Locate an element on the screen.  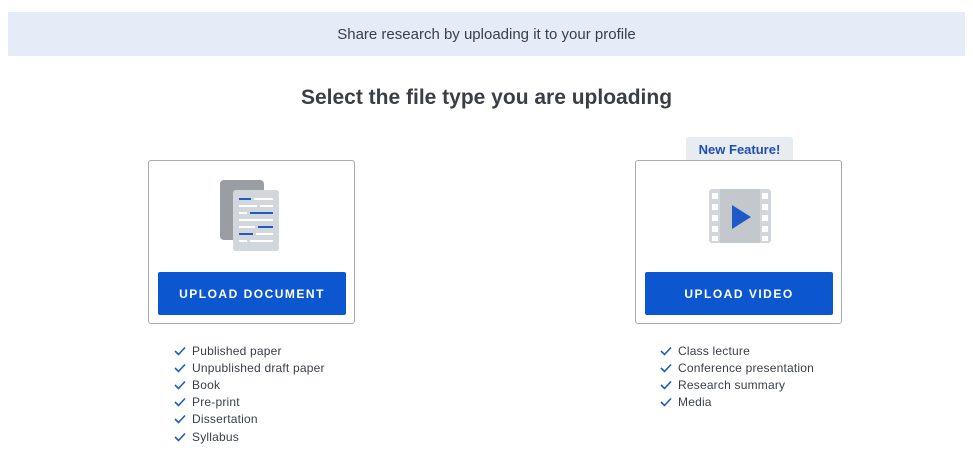
upload-document-card: UPLOAD DOCUMENT is located at coordinates (251, 242).